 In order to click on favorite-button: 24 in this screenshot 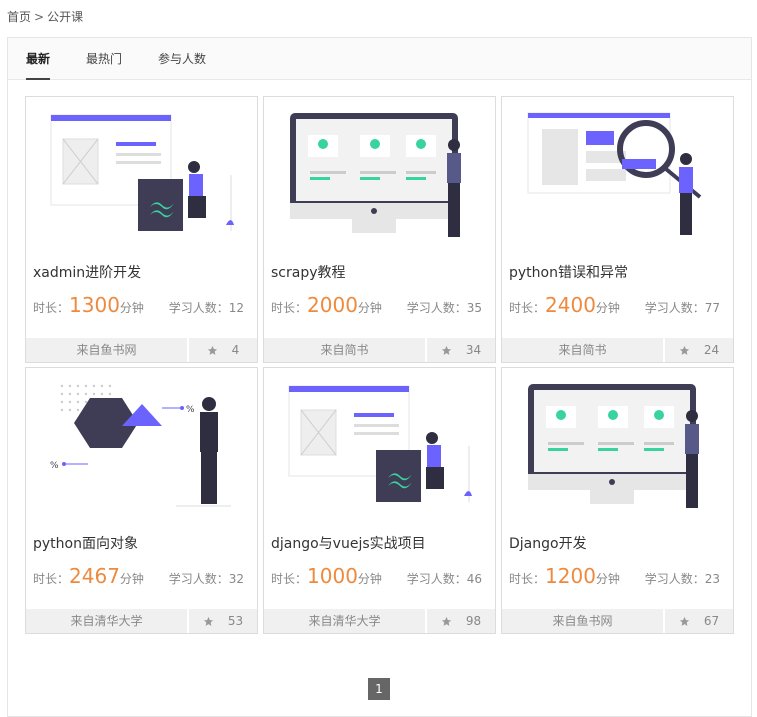, I will do `click(699, 350)`.